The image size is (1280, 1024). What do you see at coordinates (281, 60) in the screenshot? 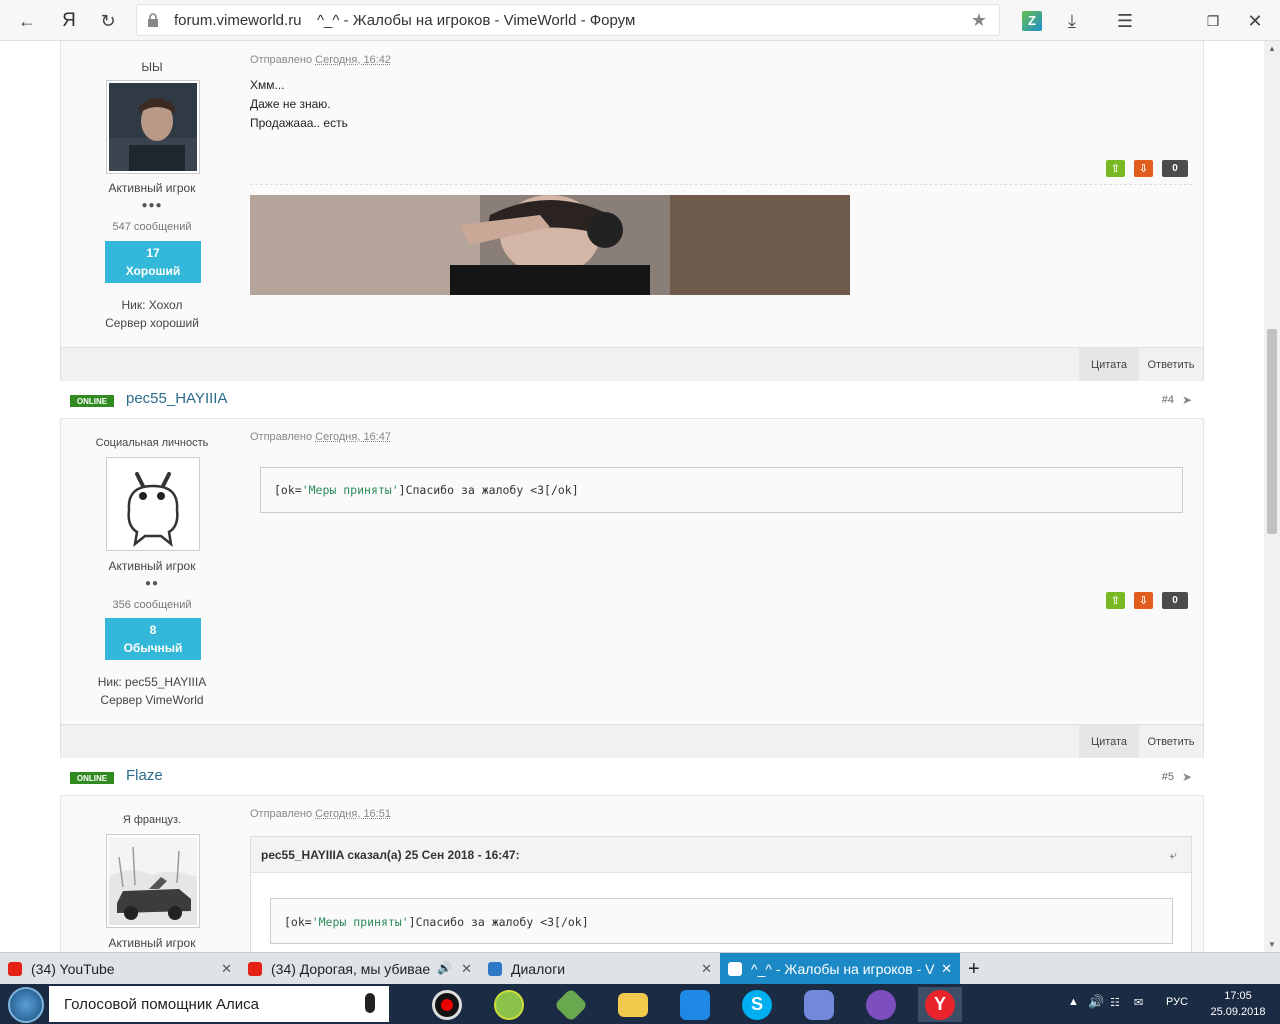
I see `posted-prefix: Отправлено` at bounding box center [281, 60].